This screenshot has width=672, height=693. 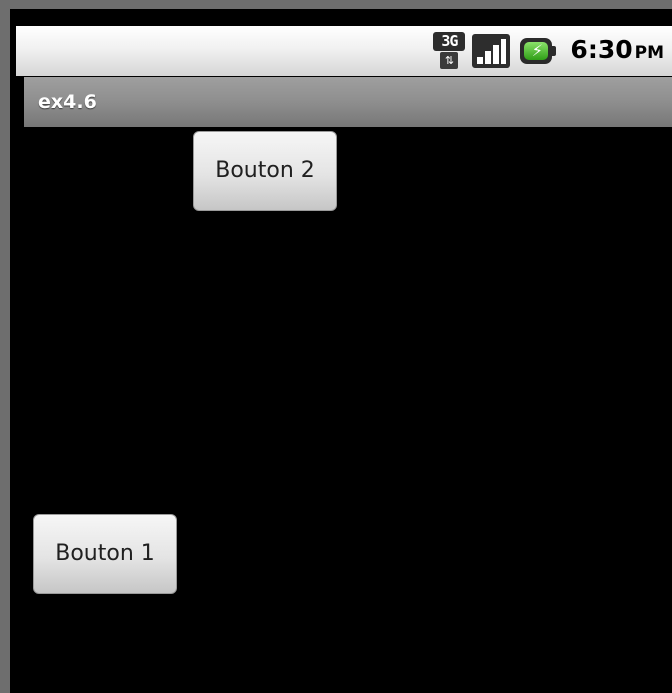 What do you see at coordinates (601, 49) in the screenshot?
I see `clock-time: 6:30` at bounding box center [601, 49].